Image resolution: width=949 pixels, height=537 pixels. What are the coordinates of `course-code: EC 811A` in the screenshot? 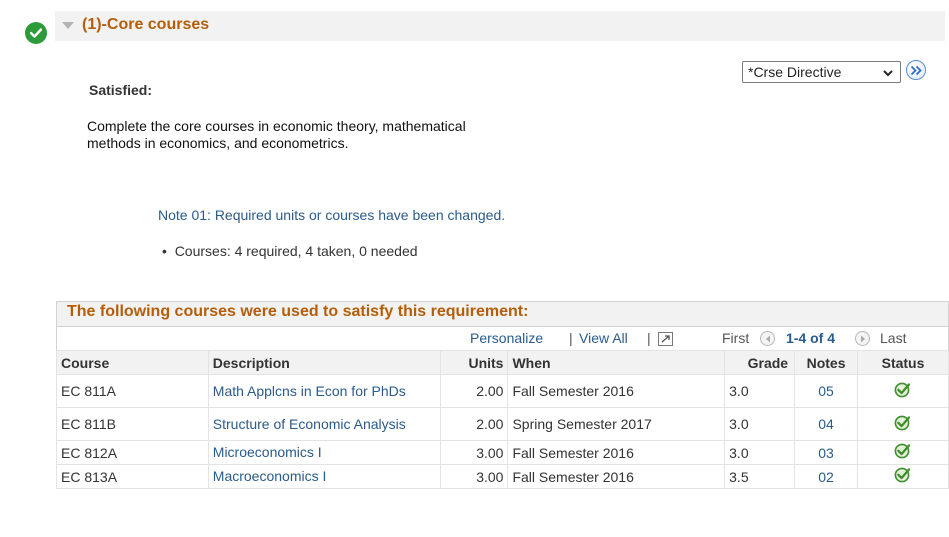 It's located at (132, 391).